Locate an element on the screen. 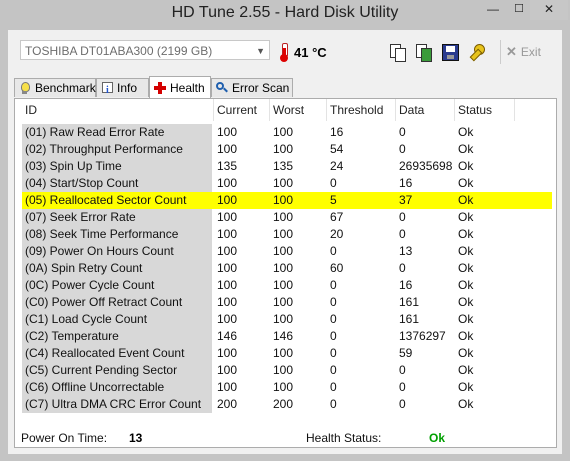 This screenshot has height=461, width=570. options-button is located at coordinates (476, 52).